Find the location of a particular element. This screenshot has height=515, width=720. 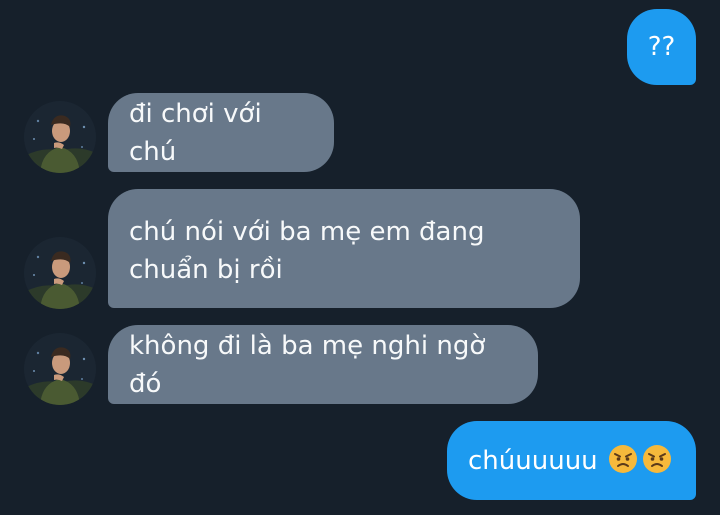

incoming-message-bubble: không đi là ba mẹ nghi ngờ đó is located at coordinates (323, 364).